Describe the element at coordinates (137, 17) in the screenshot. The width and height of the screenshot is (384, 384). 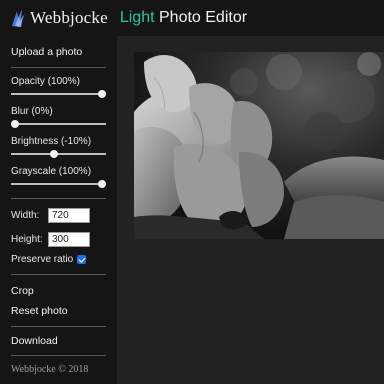
I see `app-title-light: Light` at that location.